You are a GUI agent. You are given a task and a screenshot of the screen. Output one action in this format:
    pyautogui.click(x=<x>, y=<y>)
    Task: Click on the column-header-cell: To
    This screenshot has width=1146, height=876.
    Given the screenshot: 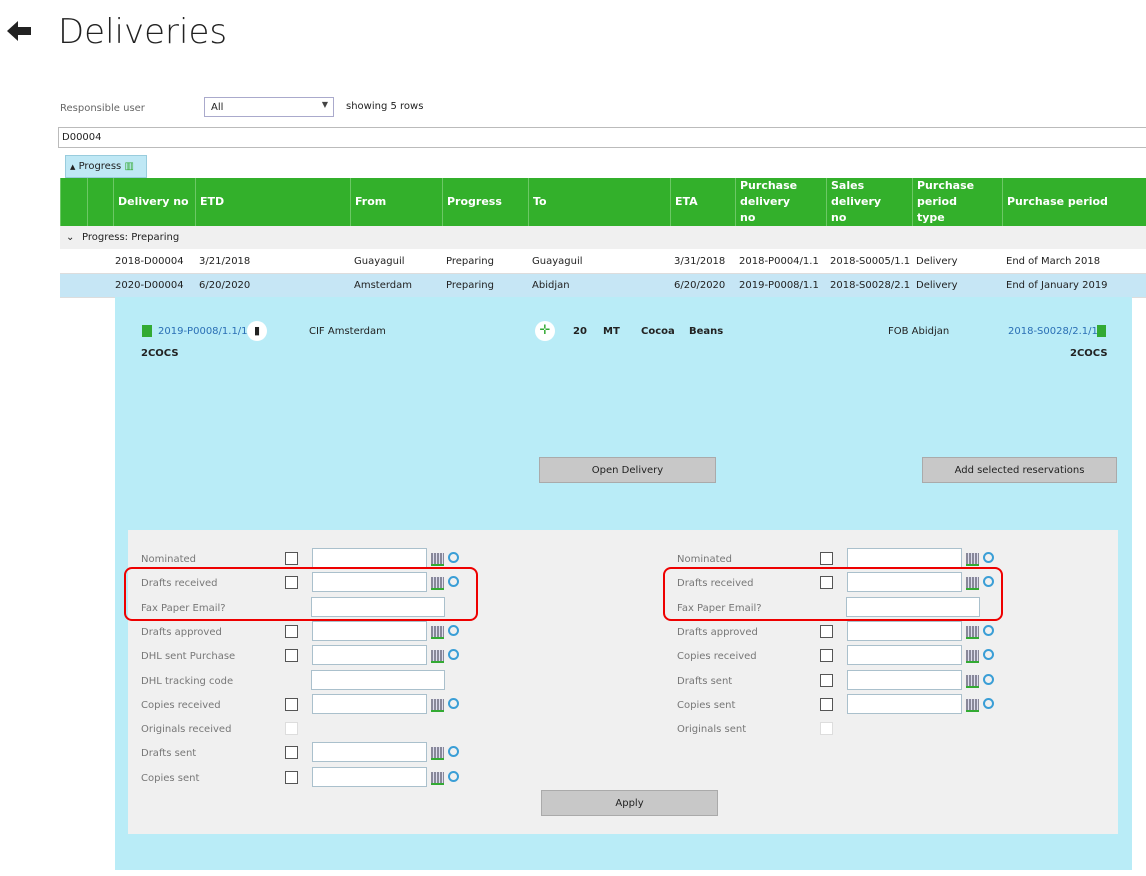 What is the action you would take?
    pyautogui.click(x=599, y=202)
    